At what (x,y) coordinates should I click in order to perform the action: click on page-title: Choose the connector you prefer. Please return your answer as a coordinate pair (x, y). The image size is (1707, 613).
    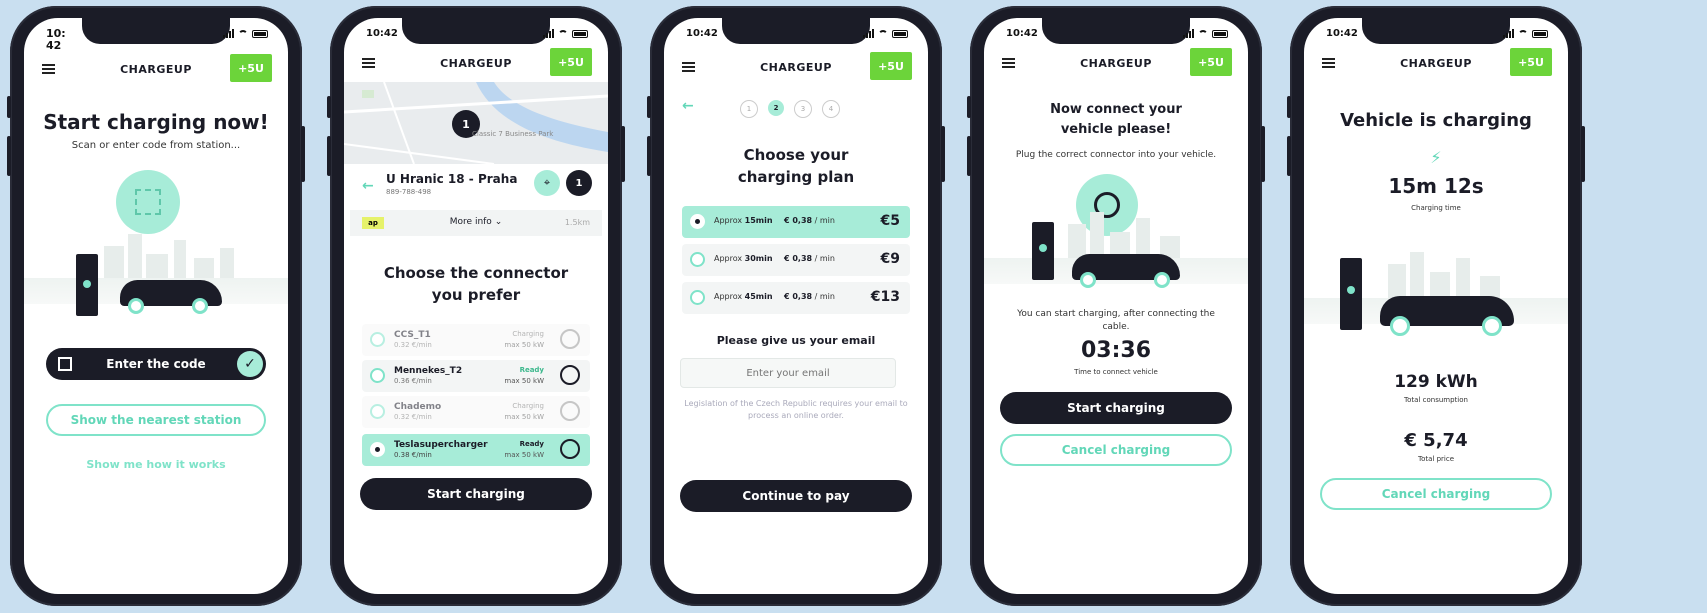
    Looking at the image, I should click on (476, 284).